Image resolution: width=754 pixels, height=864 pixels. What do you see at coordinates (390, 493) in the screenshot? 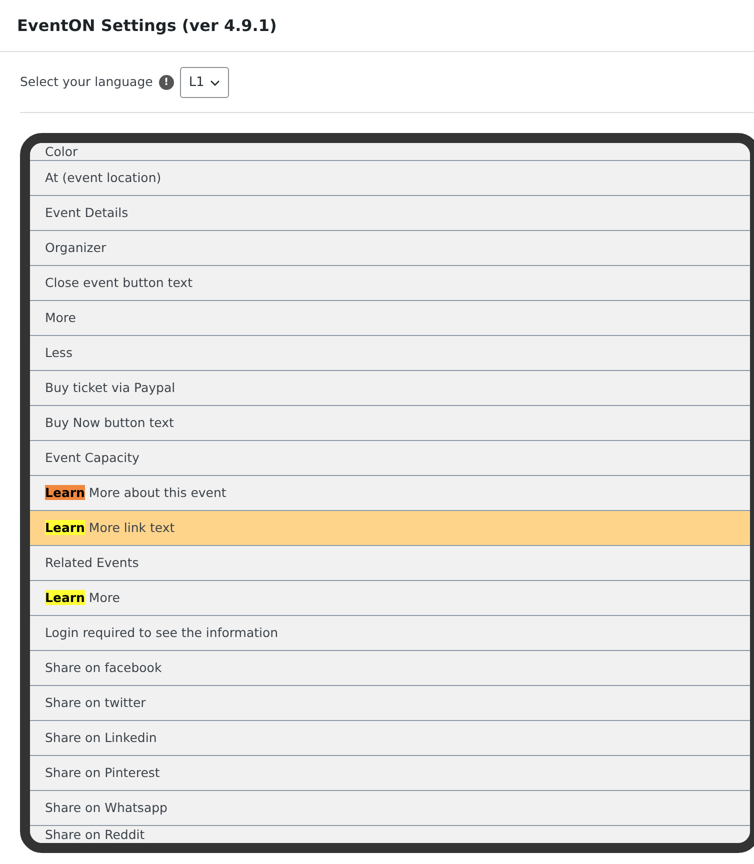
I see `string-row: Learn More about this event` at bounding box center [390, 493].